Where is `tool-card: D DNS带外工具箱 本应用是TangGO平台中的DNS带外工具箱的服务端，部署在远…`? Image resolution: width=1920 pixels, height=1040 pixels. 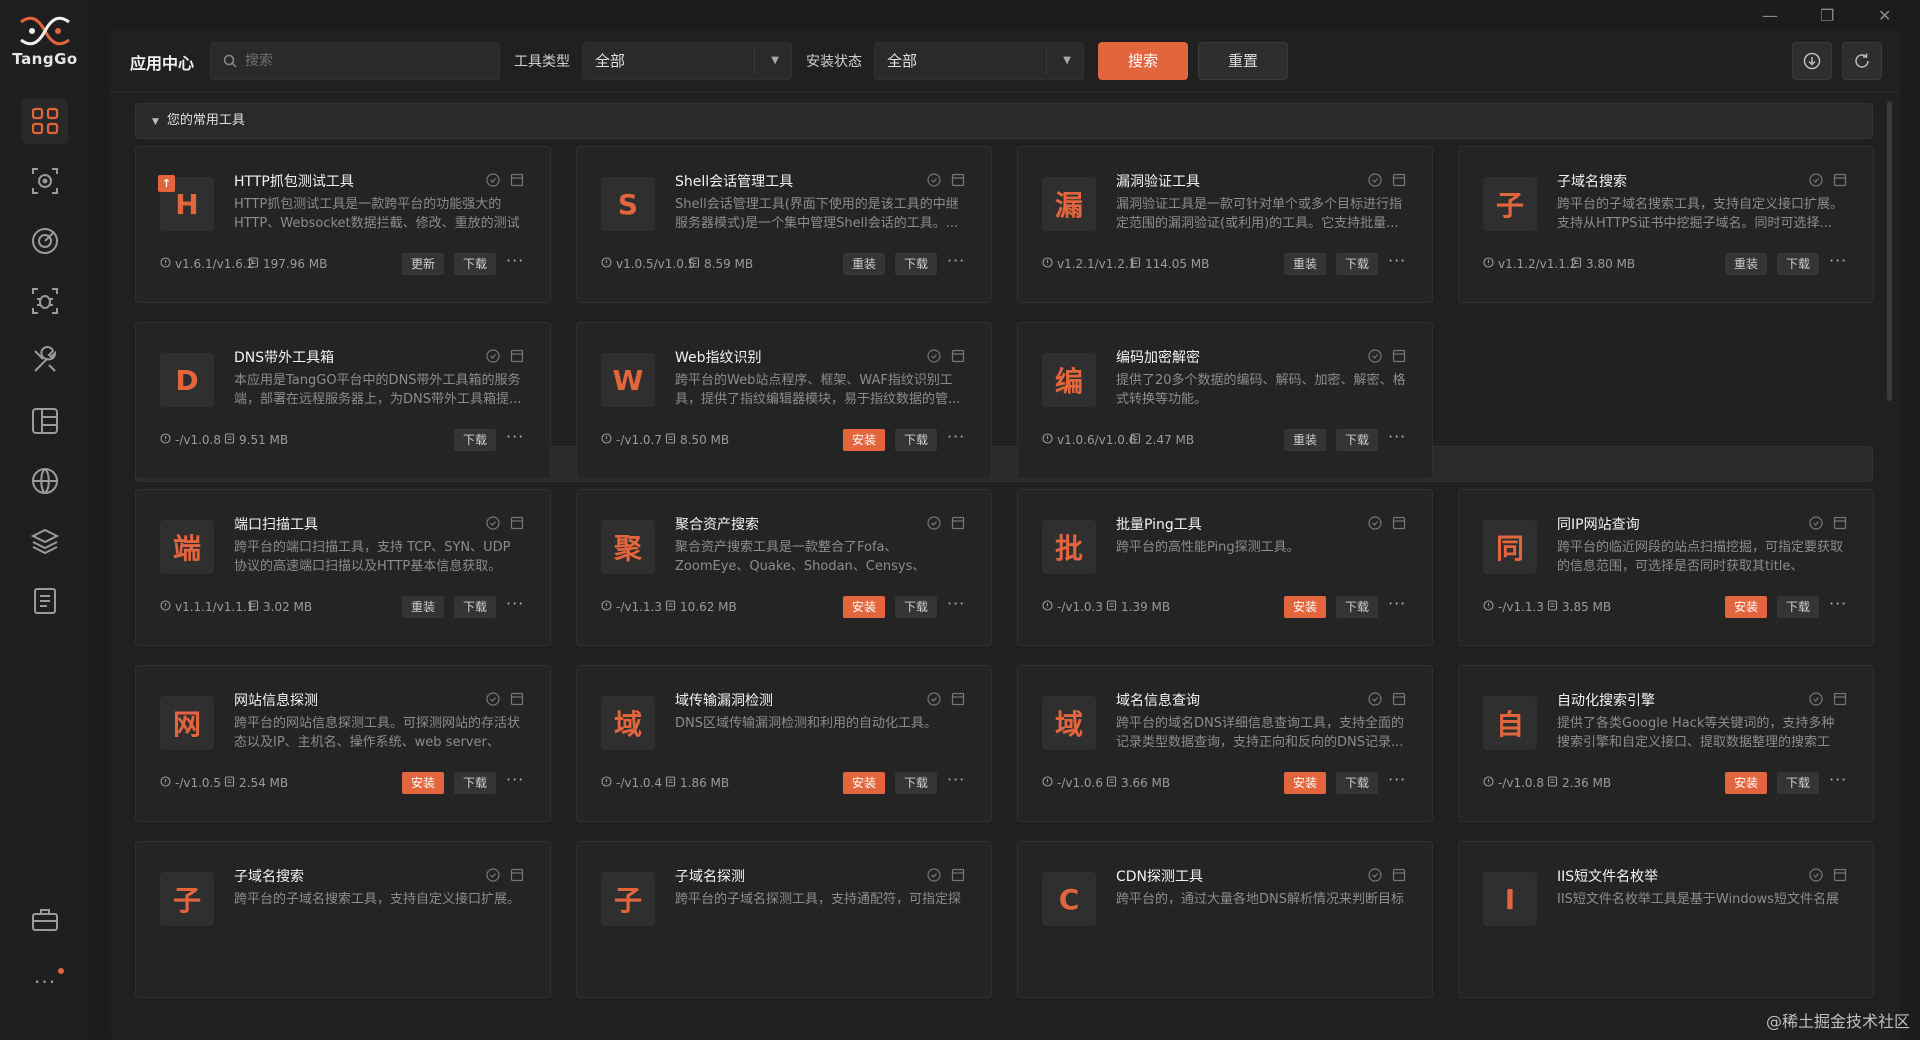 tool-card: D DNS带外工具箱 本应用是TangGO平台中的DNS带外工具箱的服务端，部署在远… is located at coordinates (343, 400).